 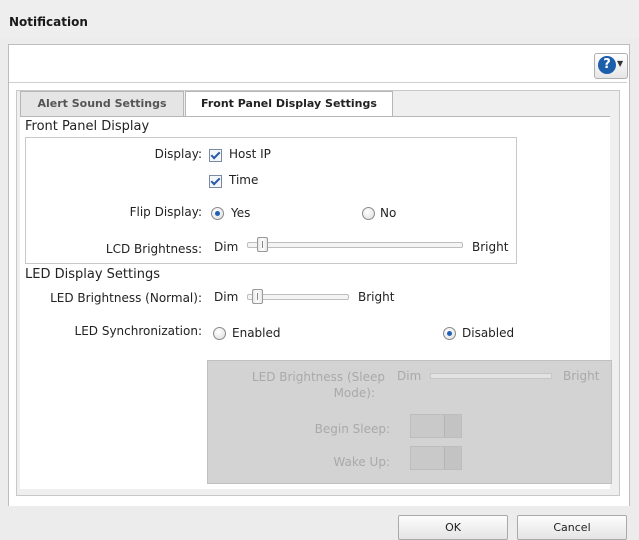 I want to click on led-sleep-brightness-min: Dim, so click(x=409, y=376).